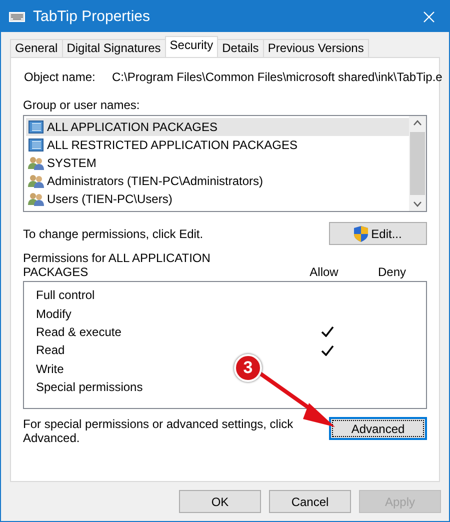 The width and height of the screenshot is (450, 522). What do you see at coordinates (191, 46) in the screenshot?
I see `tab: Security` at bounding box center [191, 46].